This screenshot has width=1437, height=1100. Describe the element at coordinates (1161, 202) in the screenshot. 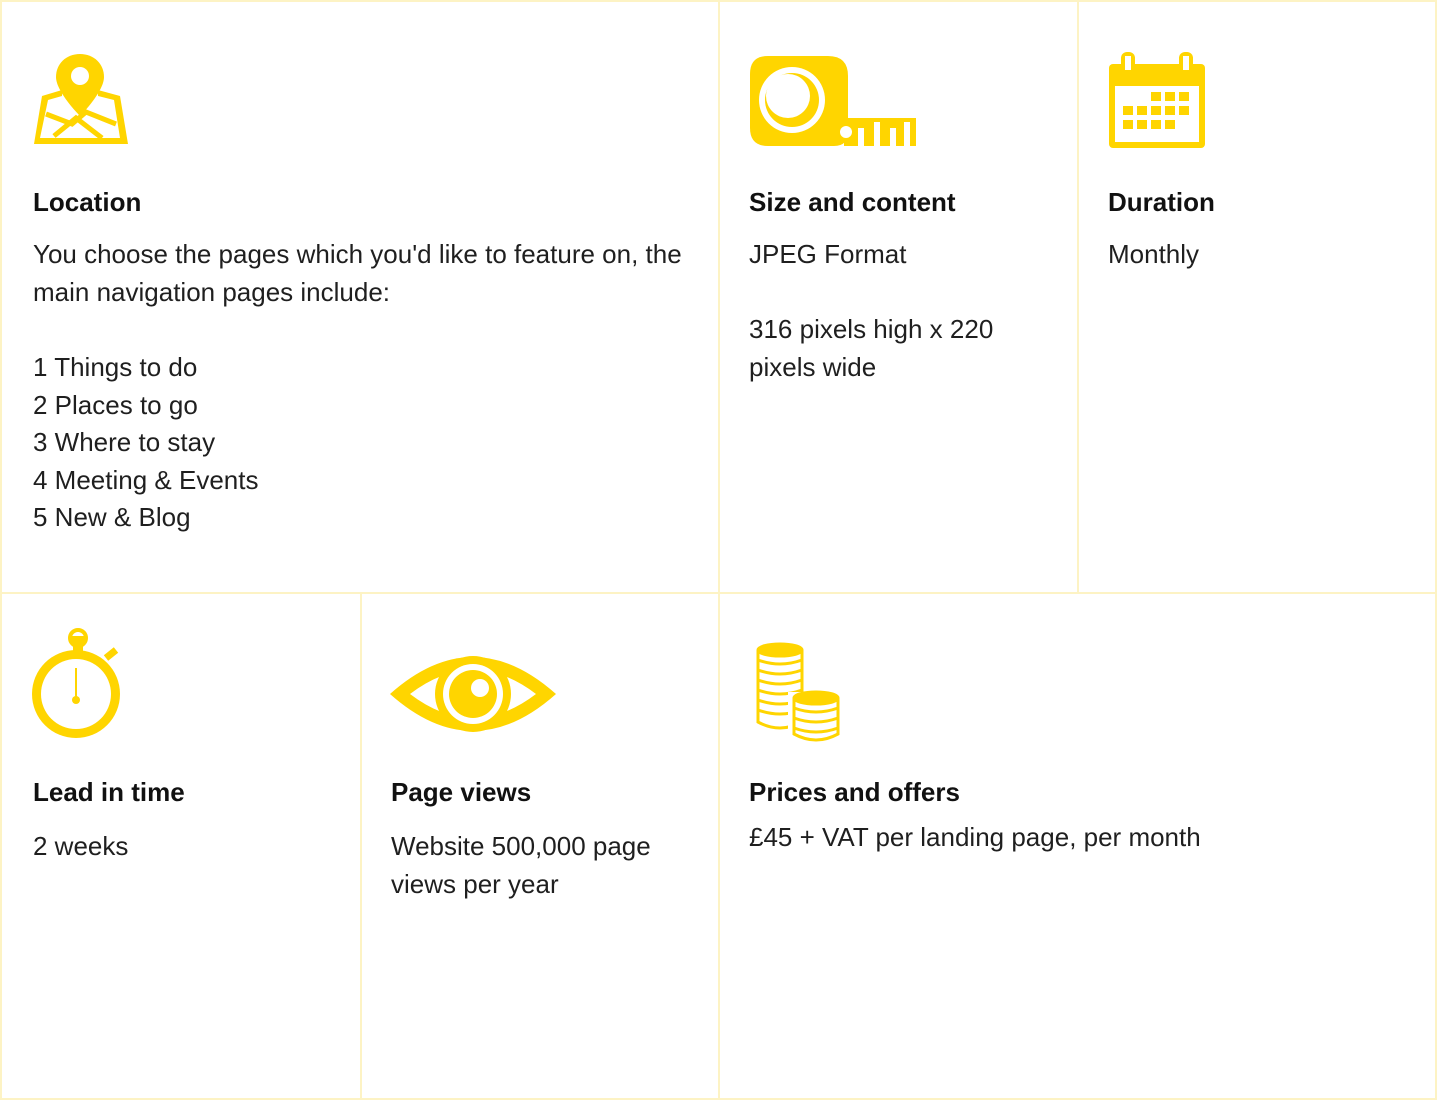

I see `duration-title: Duration` at that location.